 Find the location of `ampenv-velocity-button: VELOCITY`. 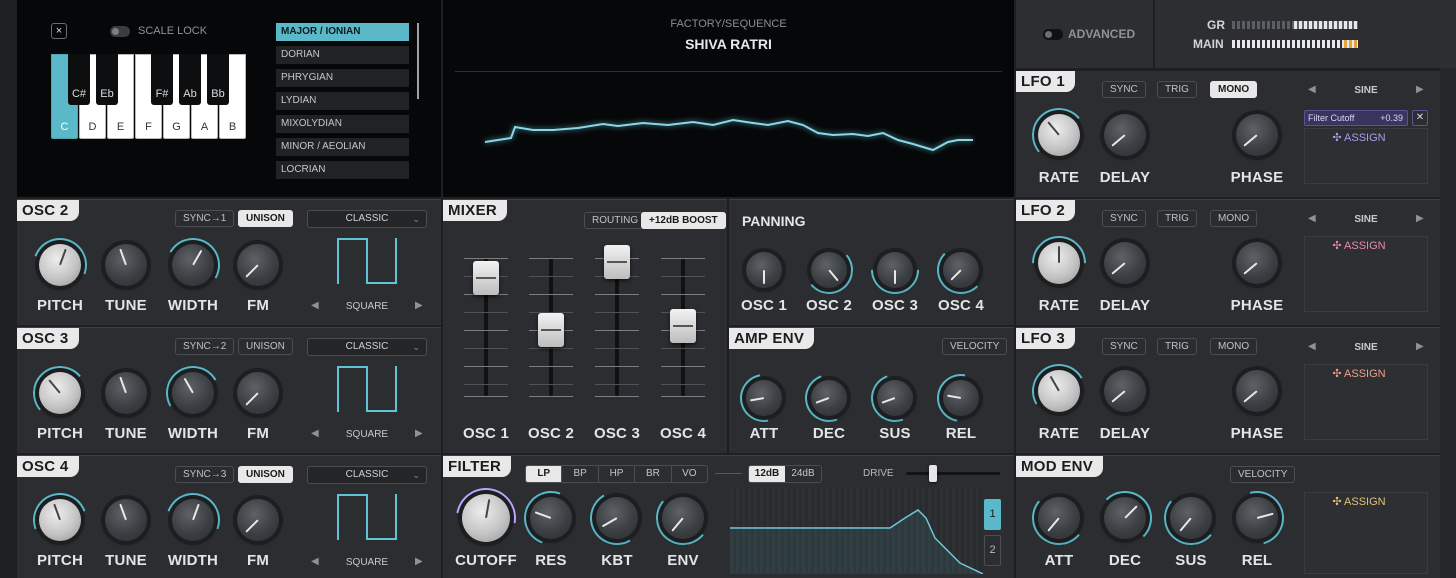

ampenv-velocity-button: VELOCITY is located at coordinates (975, 346).